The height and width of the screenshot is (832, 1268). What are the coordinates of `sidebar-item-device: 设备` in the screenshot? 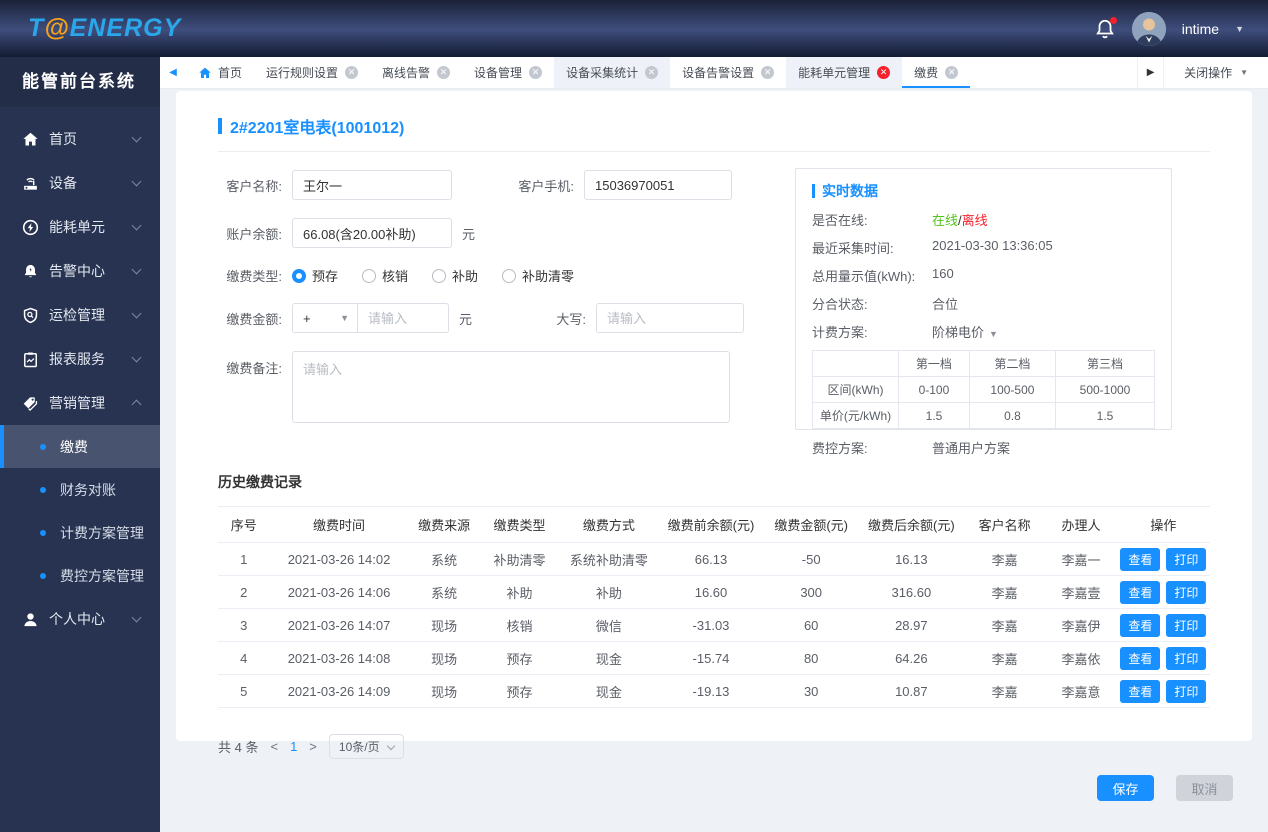 It's located at (80, 183).